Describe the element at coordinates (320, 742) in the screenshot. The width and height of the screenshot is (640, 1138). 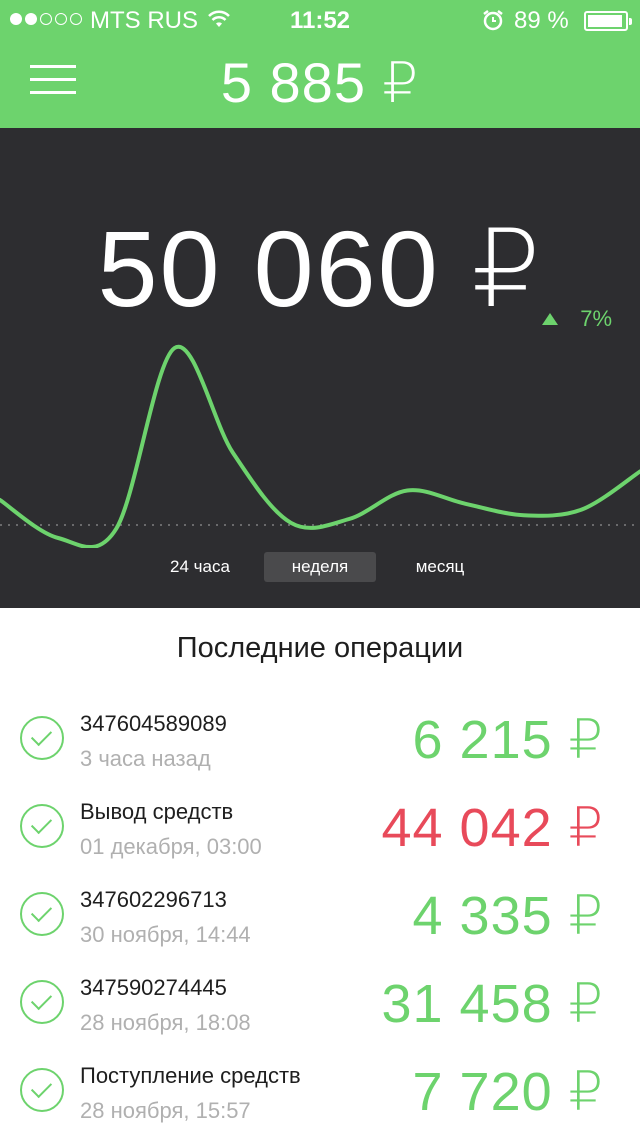
I see `operation-row: 347604589089 3 часа назад 6 215 ₽` at that location.